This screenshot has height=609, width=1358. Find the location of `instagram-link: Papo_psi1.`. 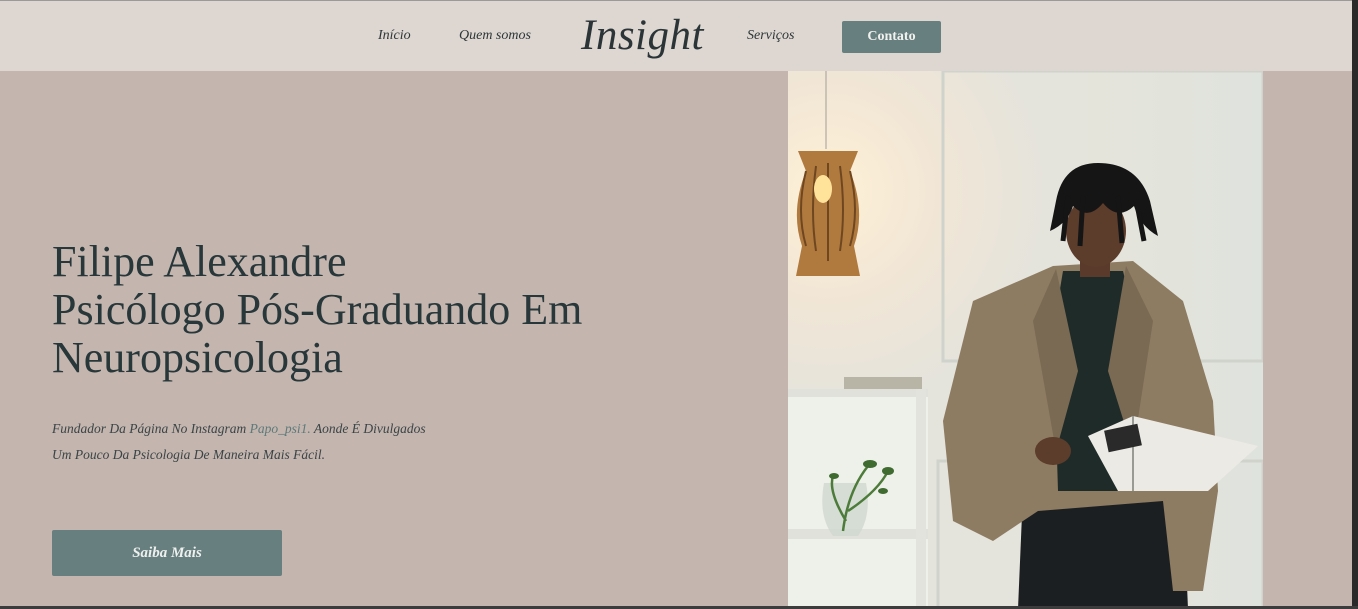

instagram-link: Papo_psi1. is located at coordinates (280, 428).